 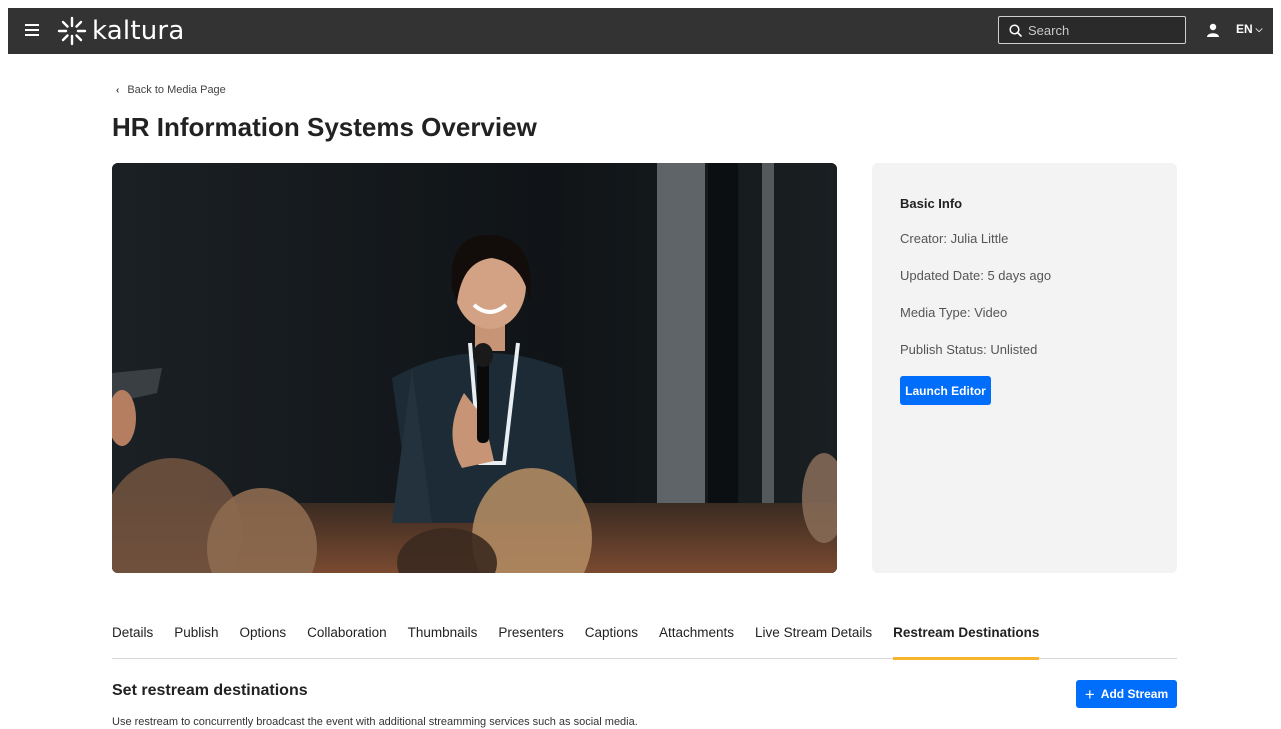 I want to click on tab-details: Details, so click(x=132, y=640).